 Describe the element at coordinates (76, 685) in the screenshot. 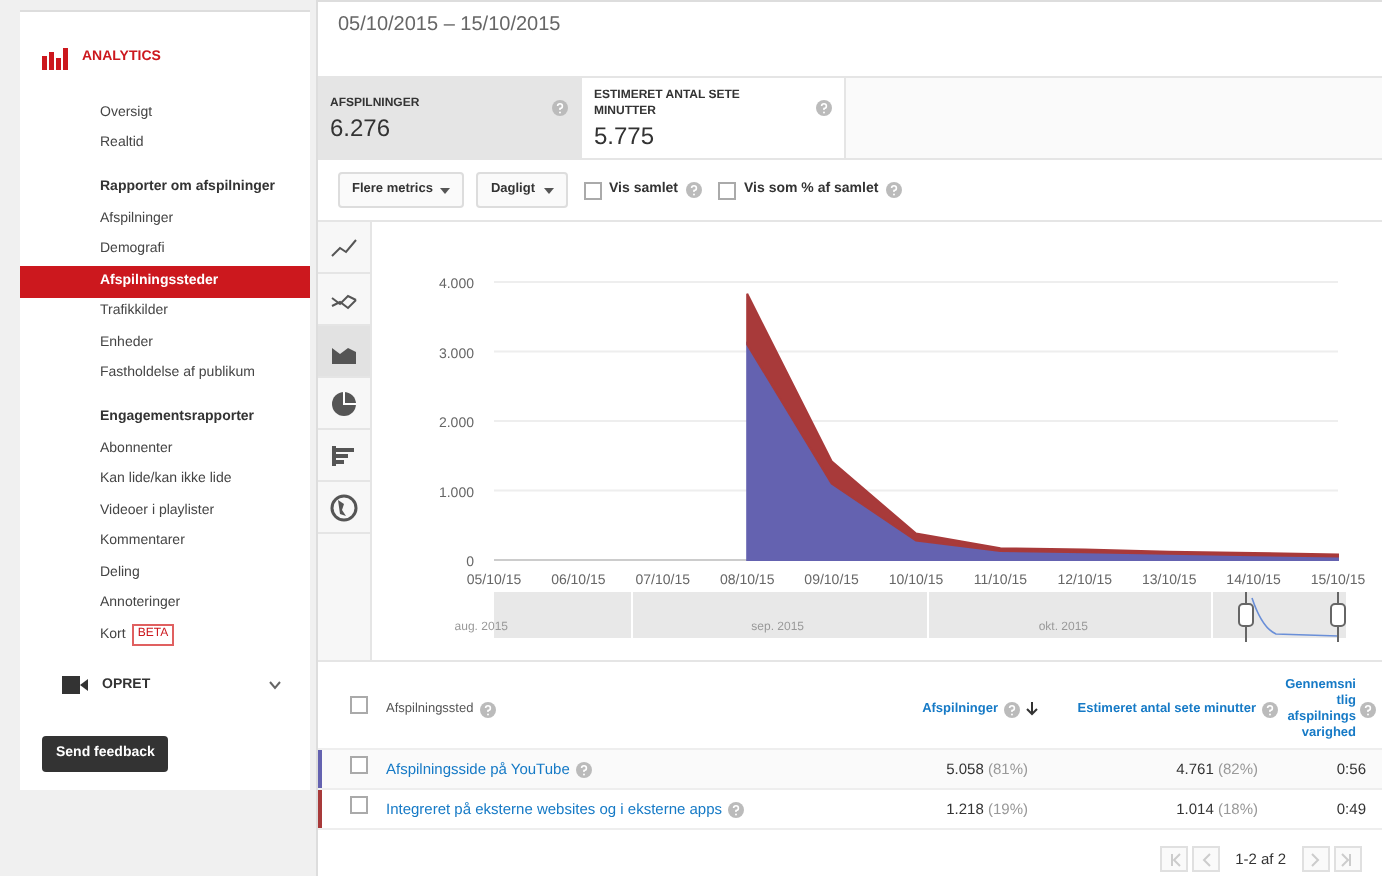

I see `video-camera-icon` at that location.